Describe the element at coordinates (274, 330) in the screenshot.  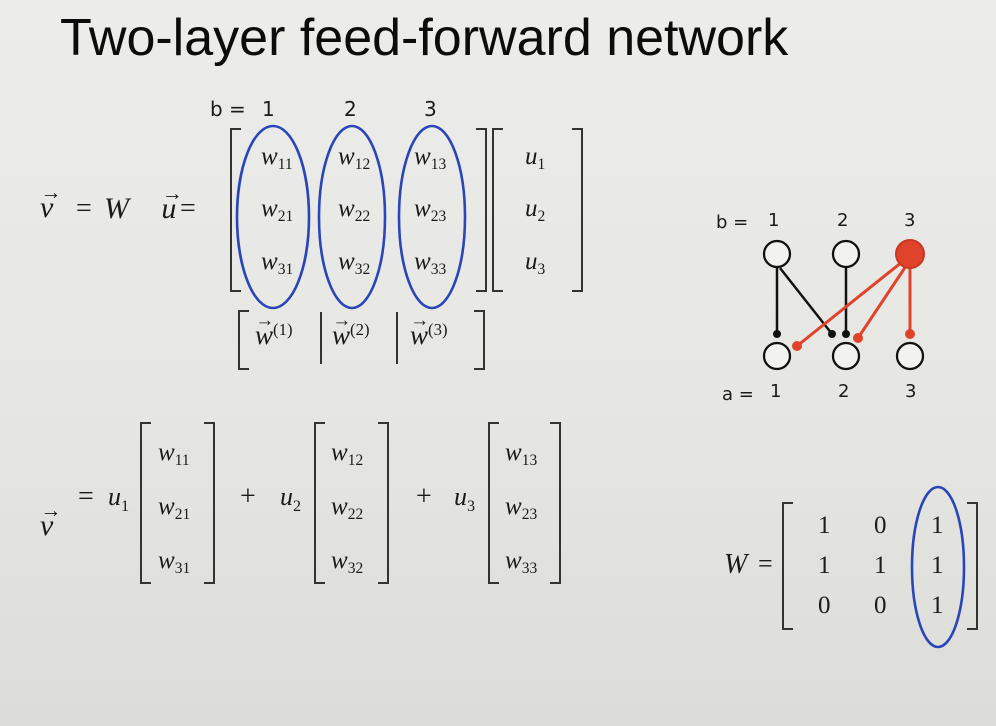
I see `column-w1: w(1)` at that location.